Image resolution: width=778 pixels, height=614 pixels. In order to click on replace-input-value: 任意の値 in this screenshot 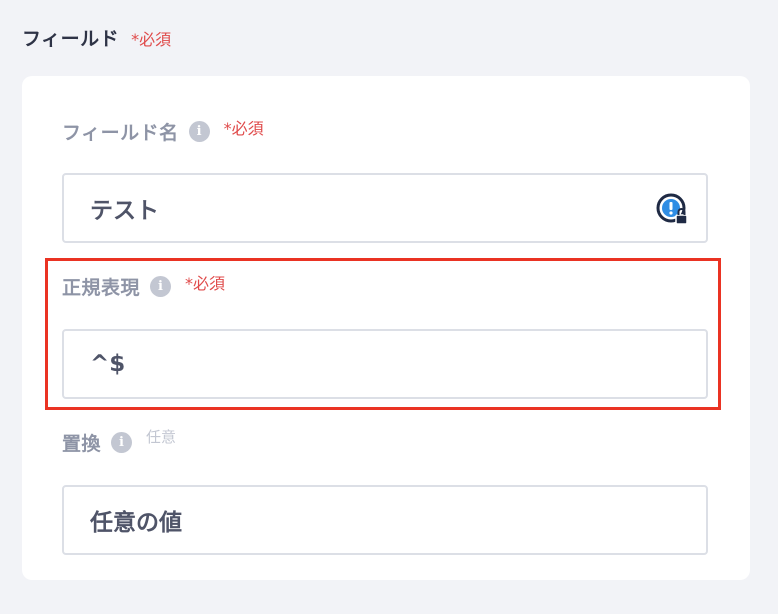, I will do `click(136, 523)`.